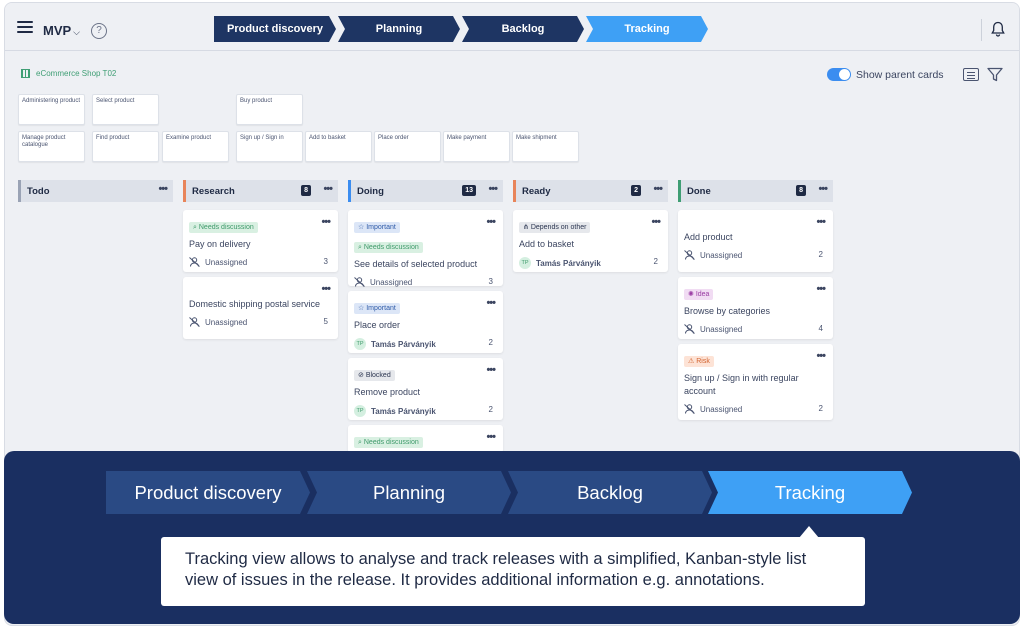 This screenshot has height=630, width=1024. What do you see at coordinates (636, 190) in the screenshot?
I see `count-badge: 2` at bounding box center [636, 190].